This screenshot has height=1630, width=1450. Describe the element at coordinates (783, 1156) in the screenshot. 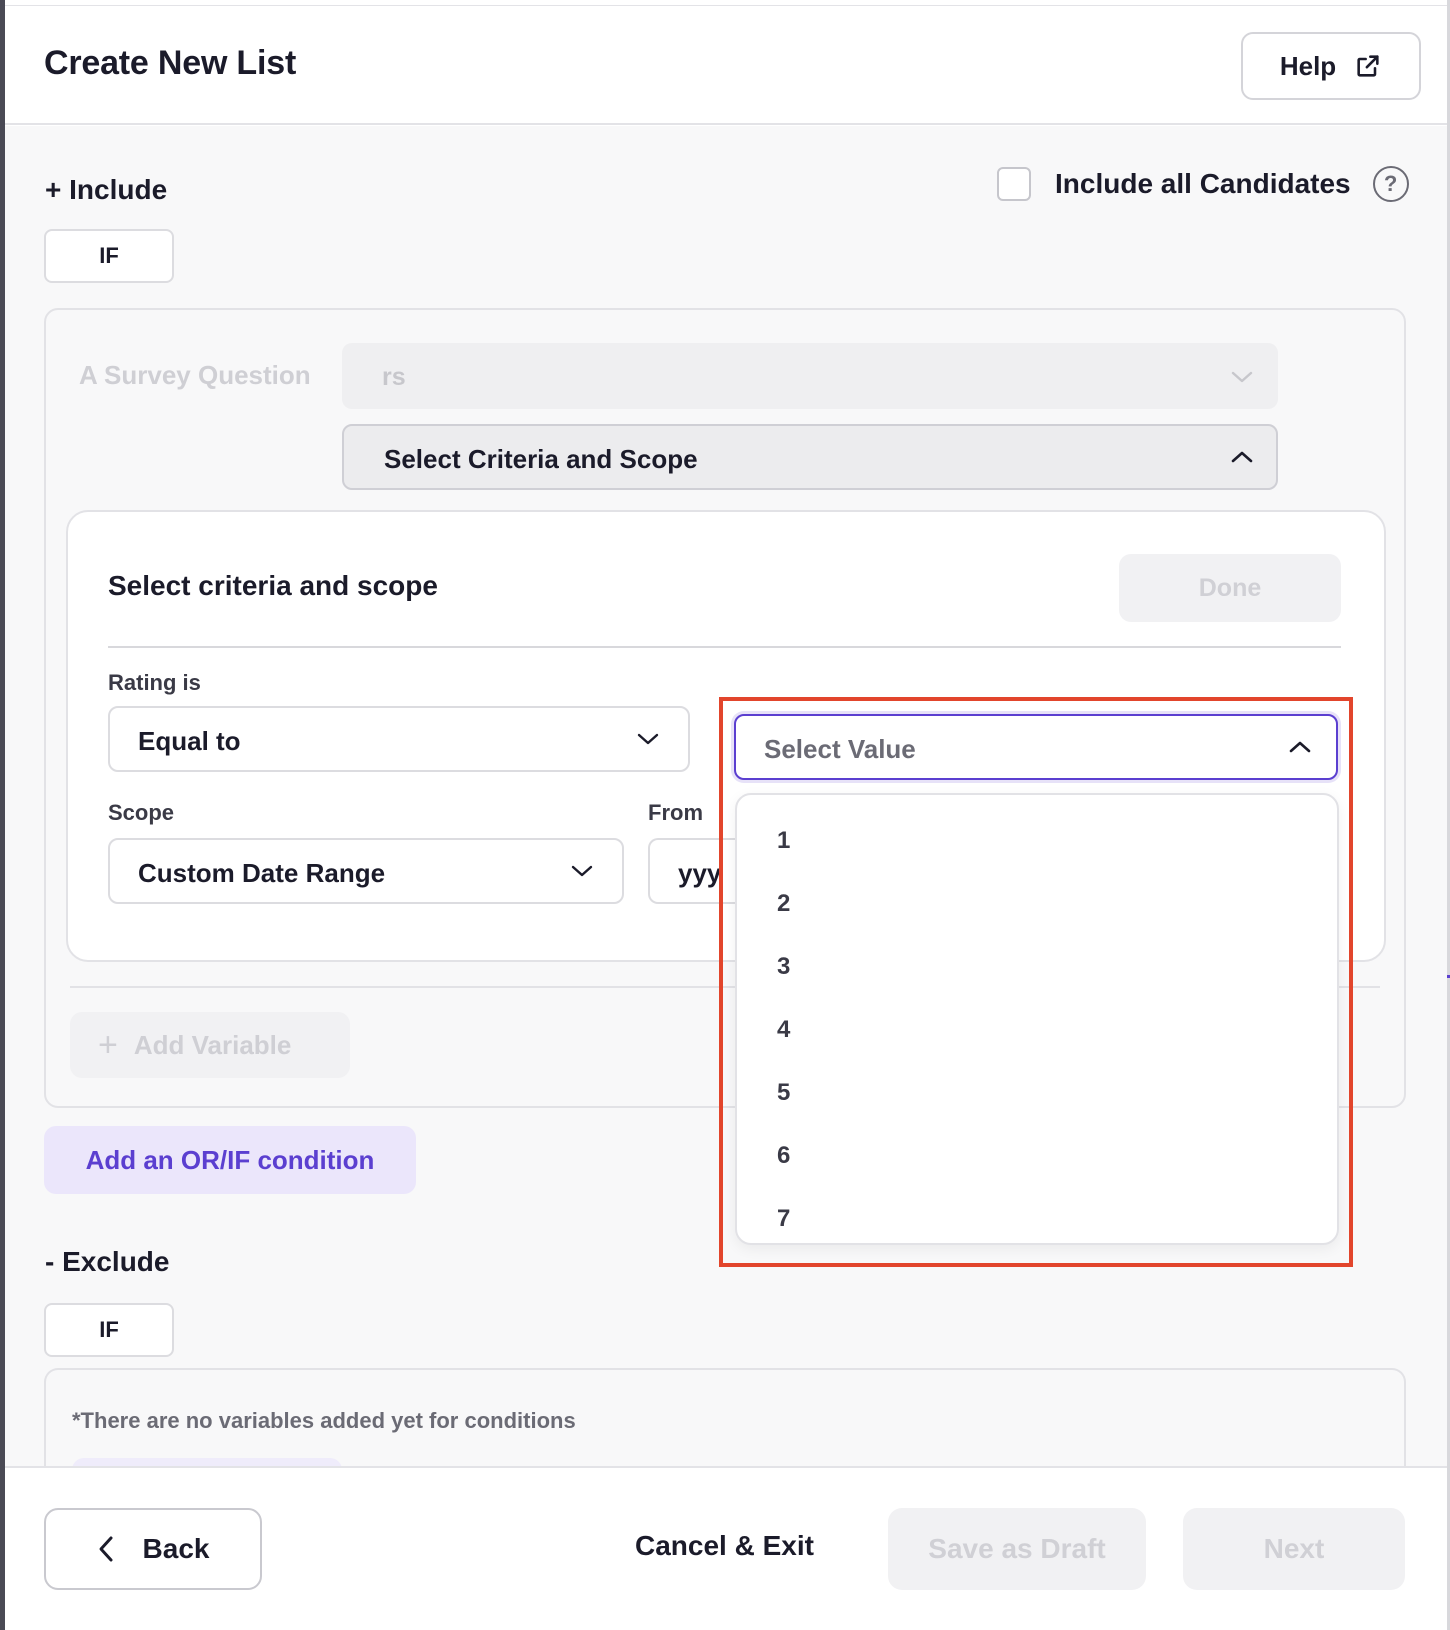

I see `dropdown-option: 6` at that location.